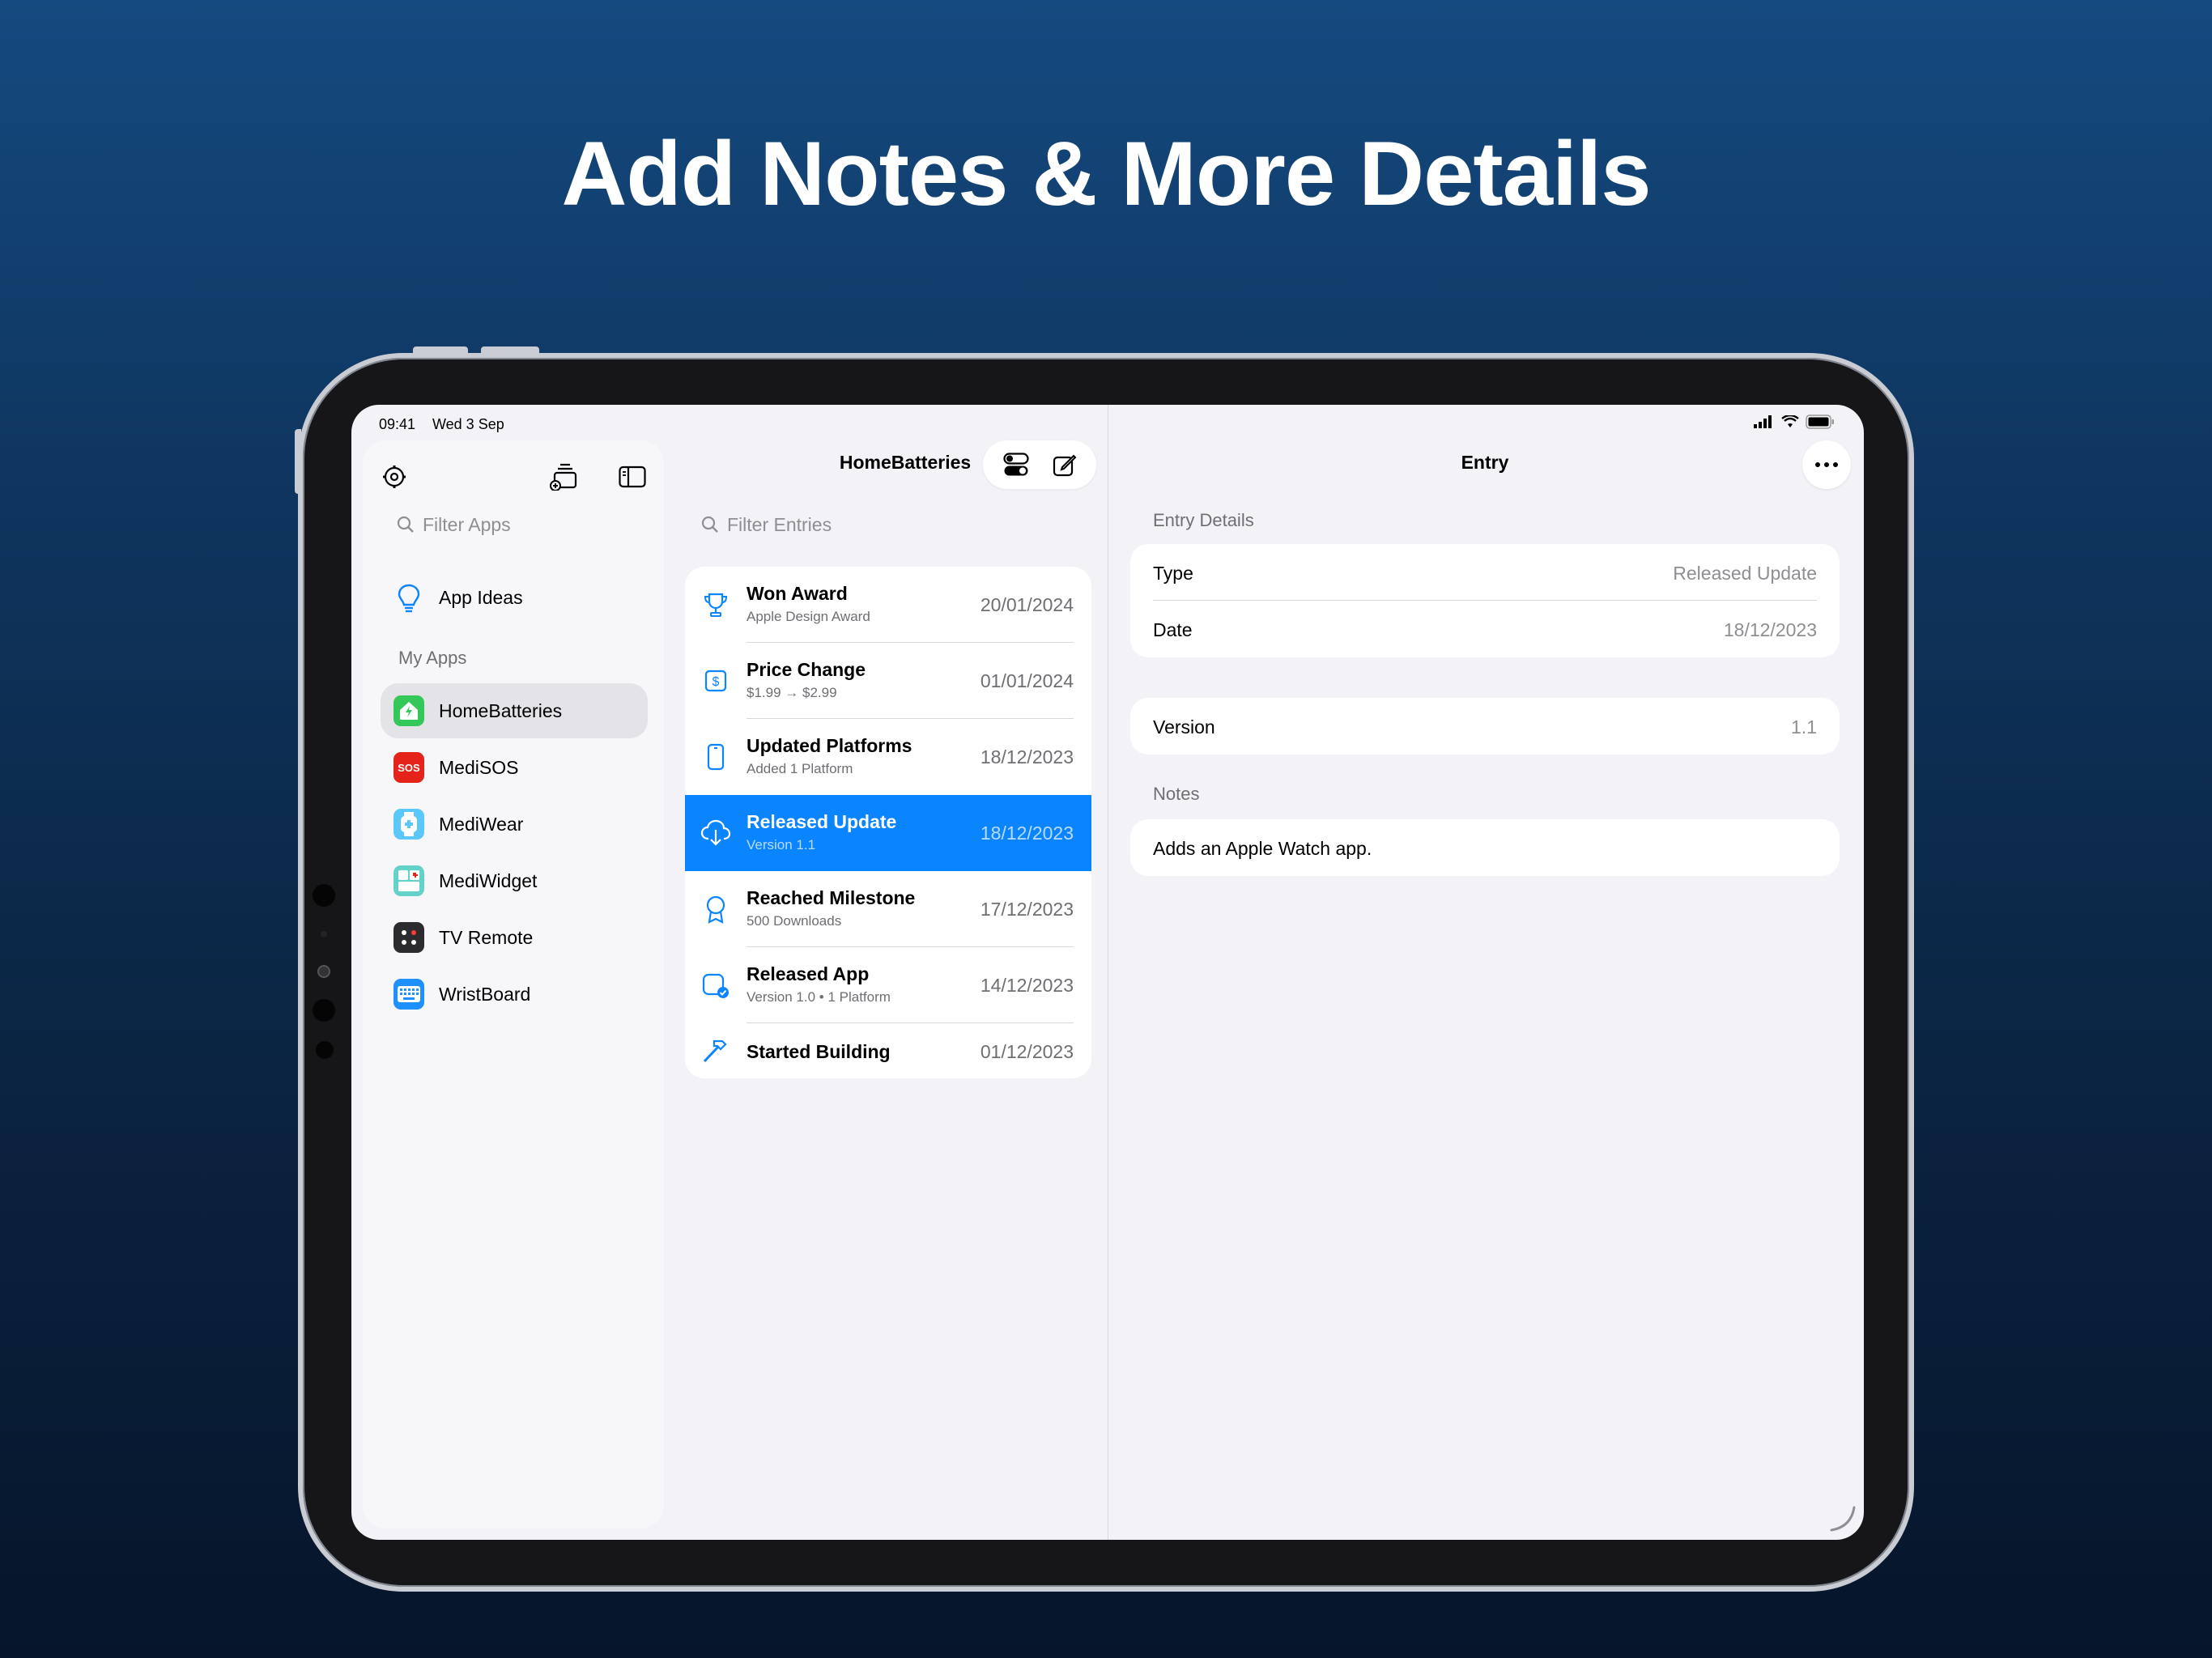 This screenshot has height=1658, width=2212. I want to click on sos-icon: SOS, so click(408, 767).